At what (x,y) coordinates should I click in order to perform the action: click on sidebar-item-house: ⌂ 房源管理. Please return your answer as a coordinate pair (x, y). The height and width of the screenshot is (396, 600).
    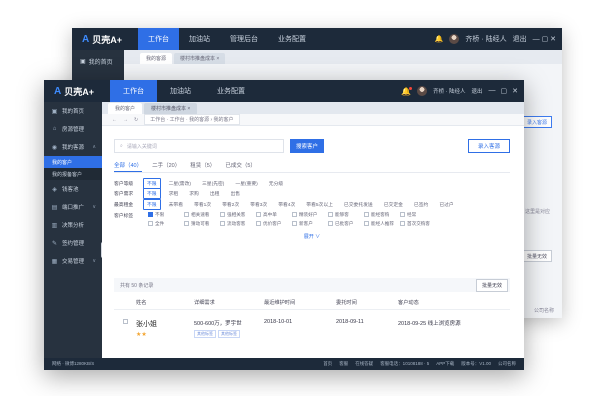
    Looking at the image, I should click on (73, 129).